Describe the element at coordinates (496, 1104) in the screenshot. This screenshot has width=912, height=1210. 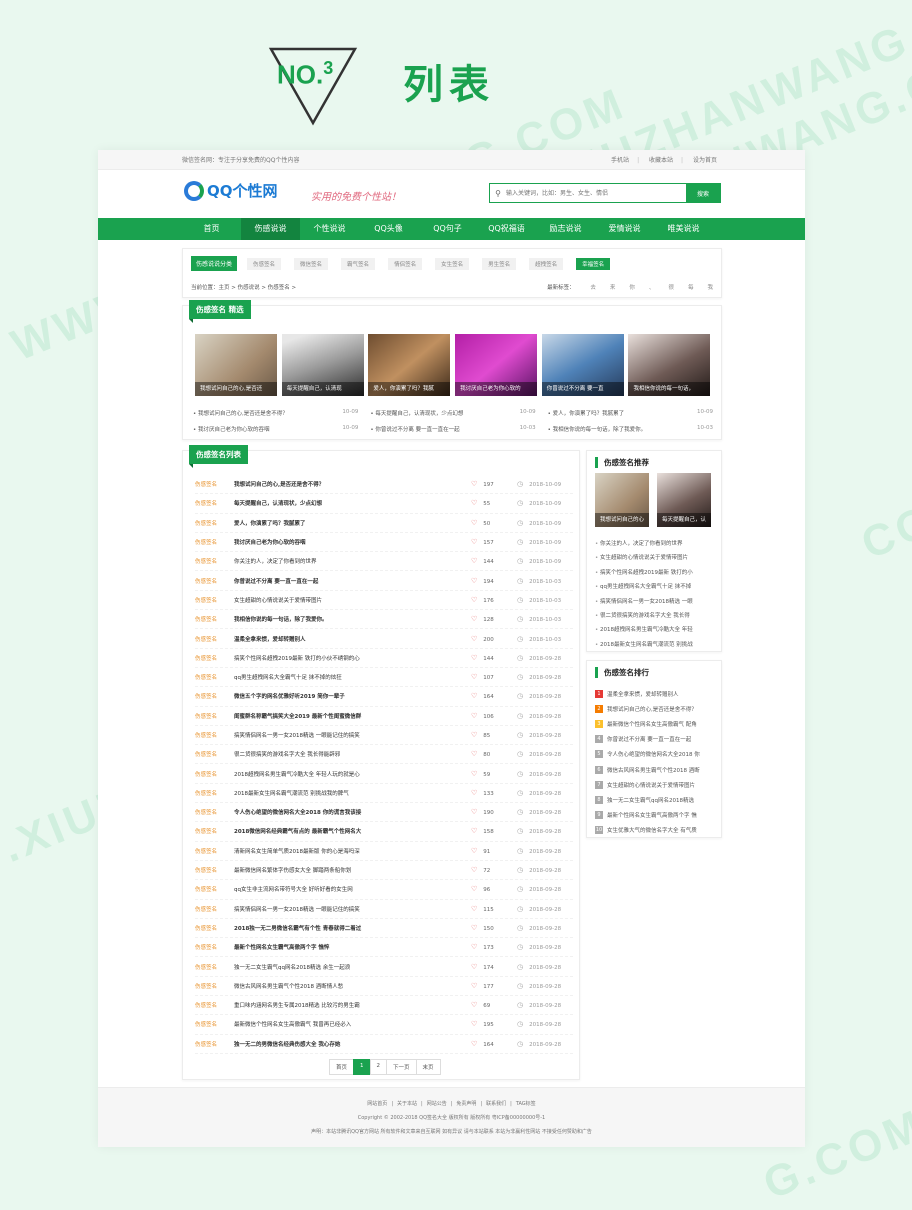
I see `footer-link: 联系我们` at that location.